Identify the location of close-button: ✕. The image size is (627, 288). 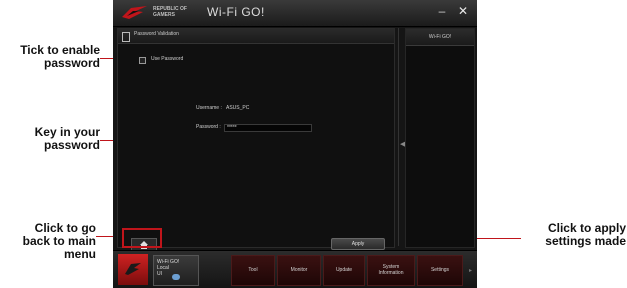
(463, 11).